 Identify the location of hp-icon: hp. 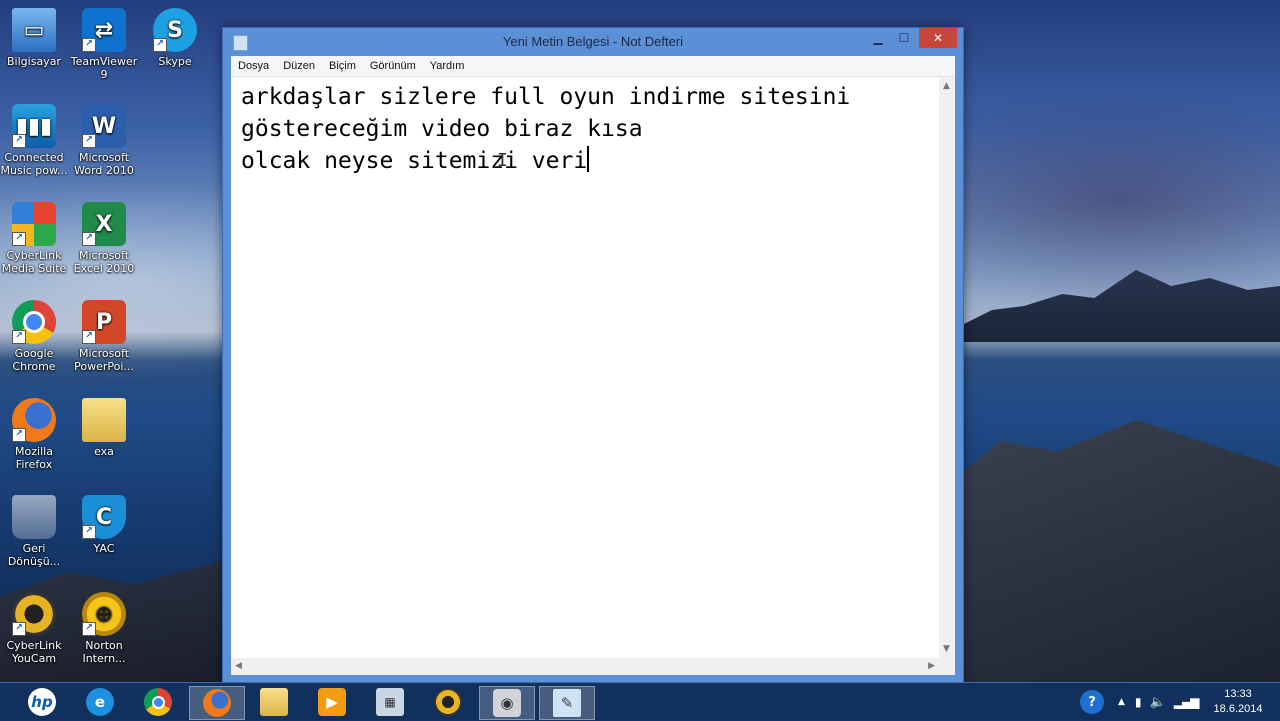
(42, 702).